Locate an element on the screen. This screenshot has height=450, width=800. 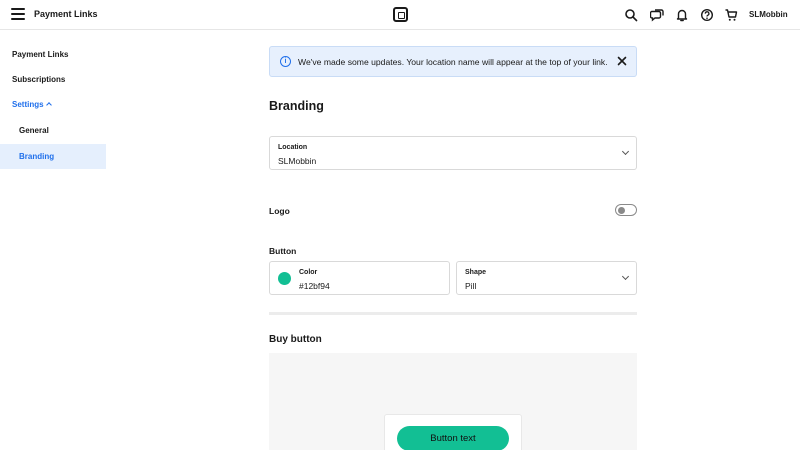
buy-button-title: Buy button is located at coordinates (295, 339).